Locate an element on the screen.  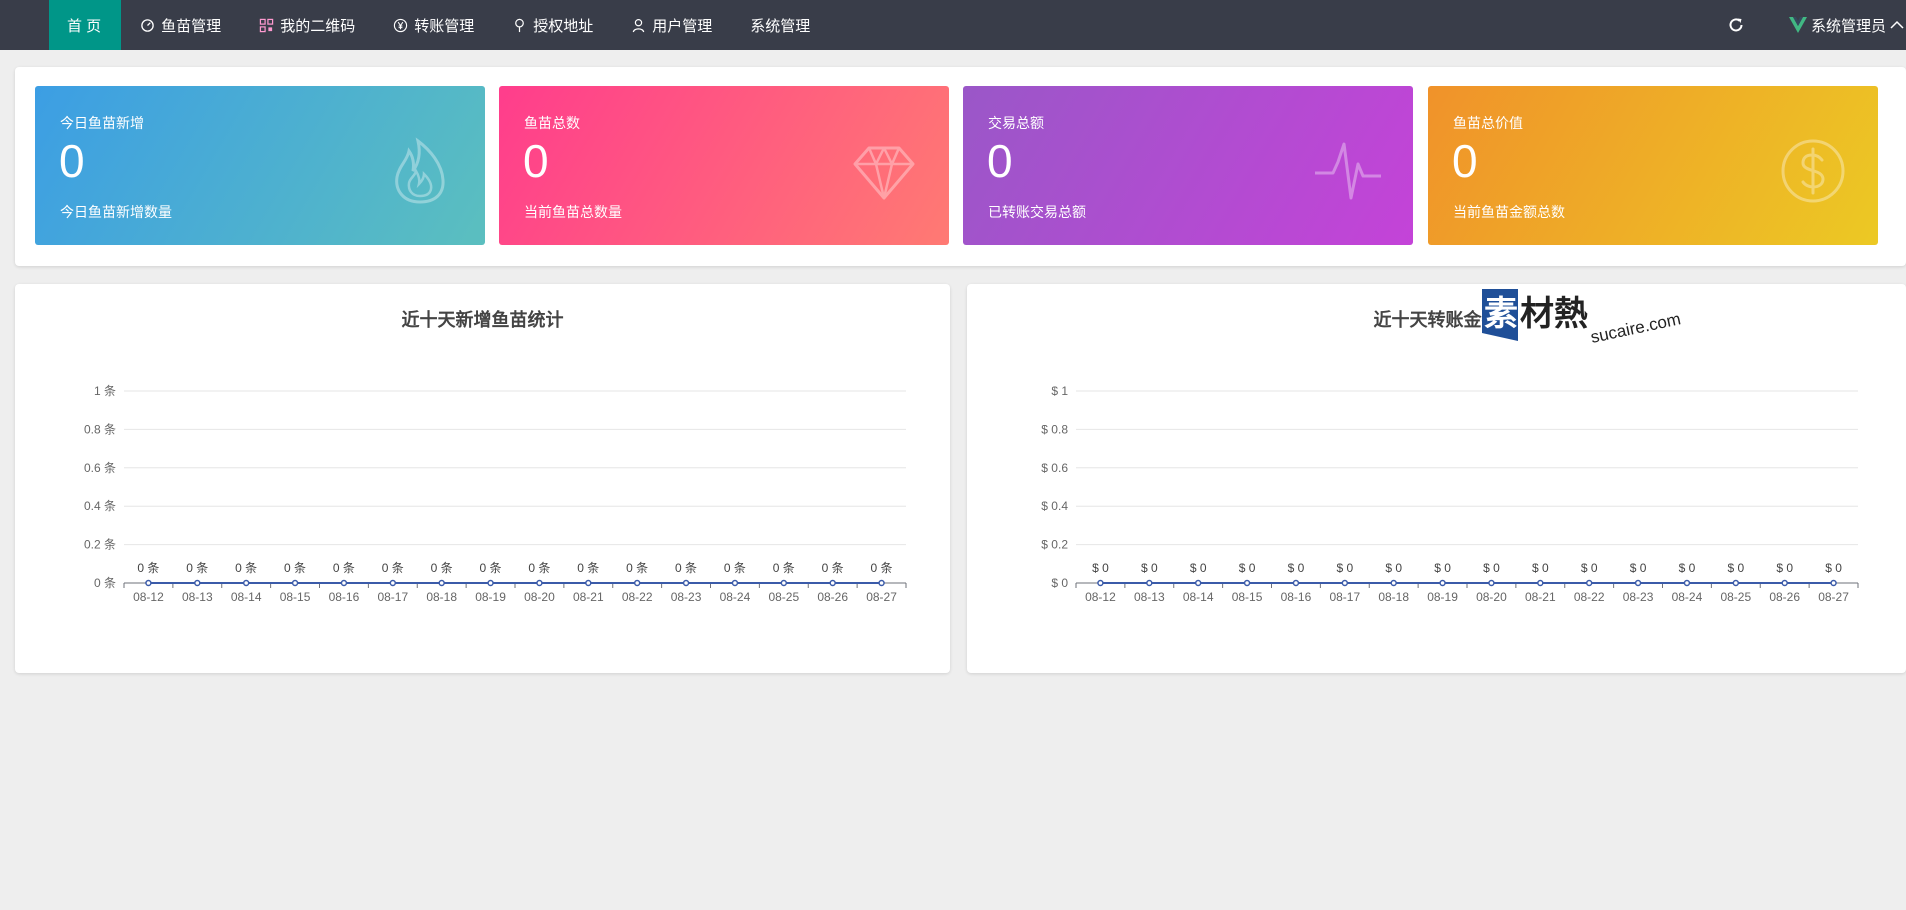
nav-item-home: 首 页 is located at coordinates (85, 25).